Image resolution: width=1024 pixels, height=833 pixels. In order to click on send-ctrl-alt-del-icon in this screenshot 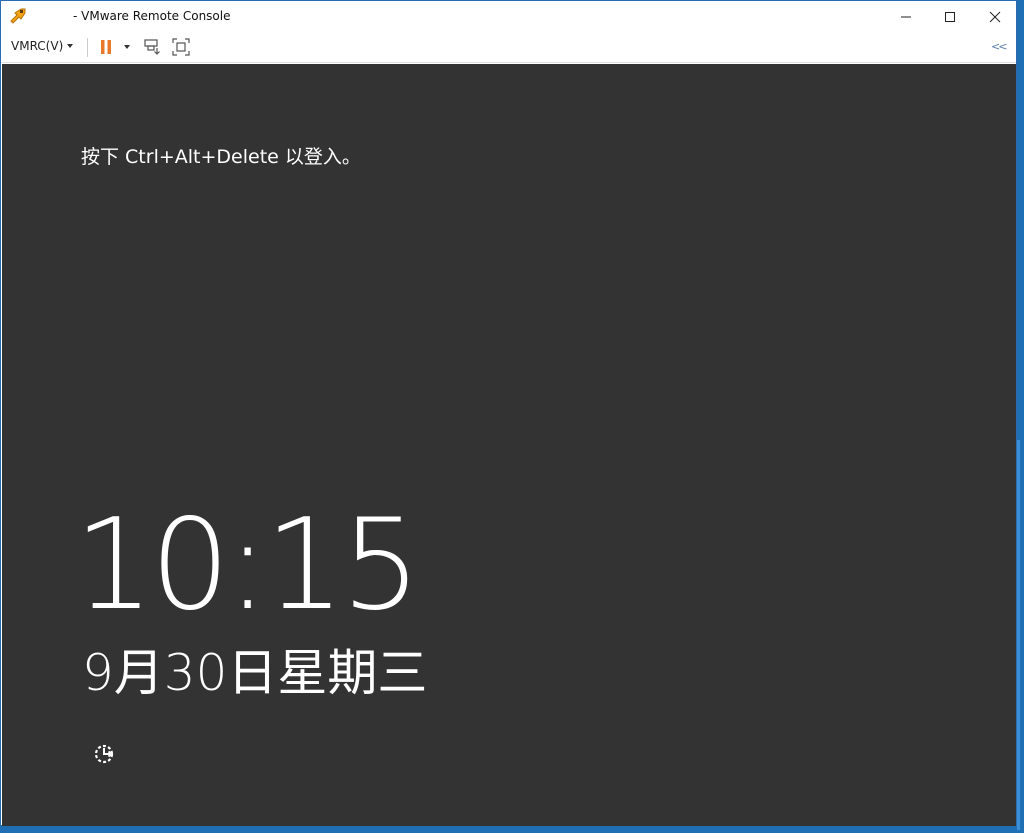, I will do `click(152, 47)`.